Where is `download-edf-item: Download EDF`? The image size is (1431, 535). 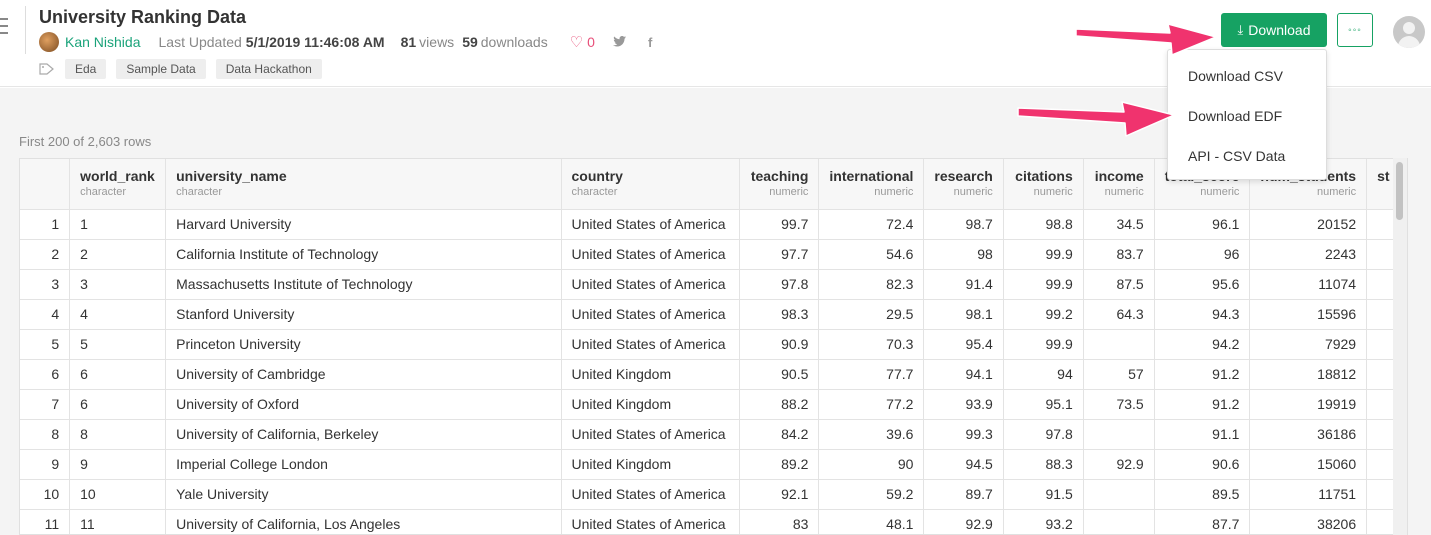 download-edf-item: Download EDF is located at coordinates (1235, 116).